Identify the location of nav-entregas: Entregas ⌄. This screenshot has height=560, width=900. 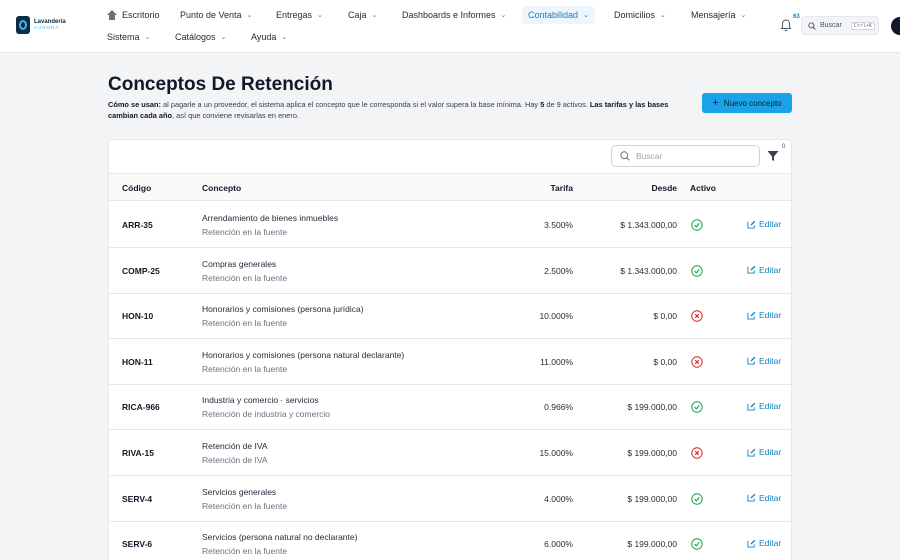
(299, 15).